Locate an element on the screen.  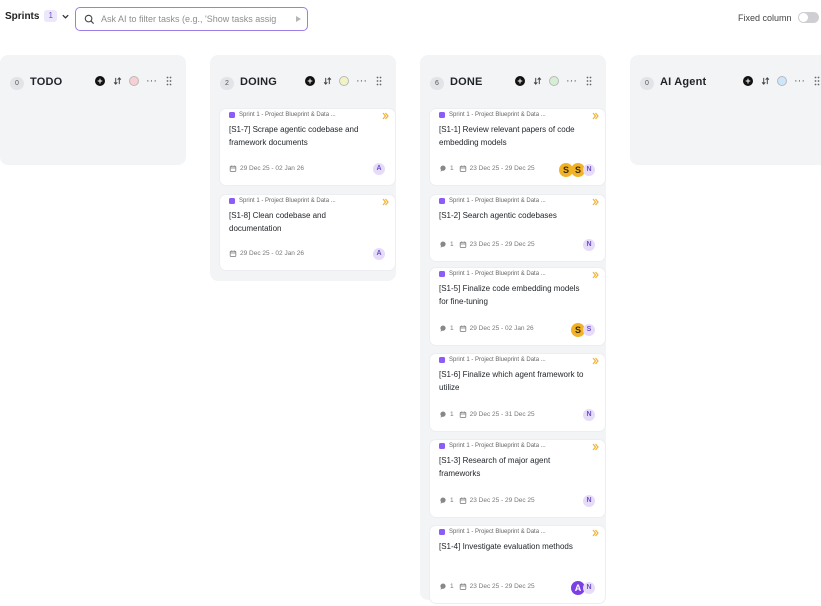
card-footer: 1 29 Dec 25 - 31 Dec 25 is located at coordinates (487, 414).